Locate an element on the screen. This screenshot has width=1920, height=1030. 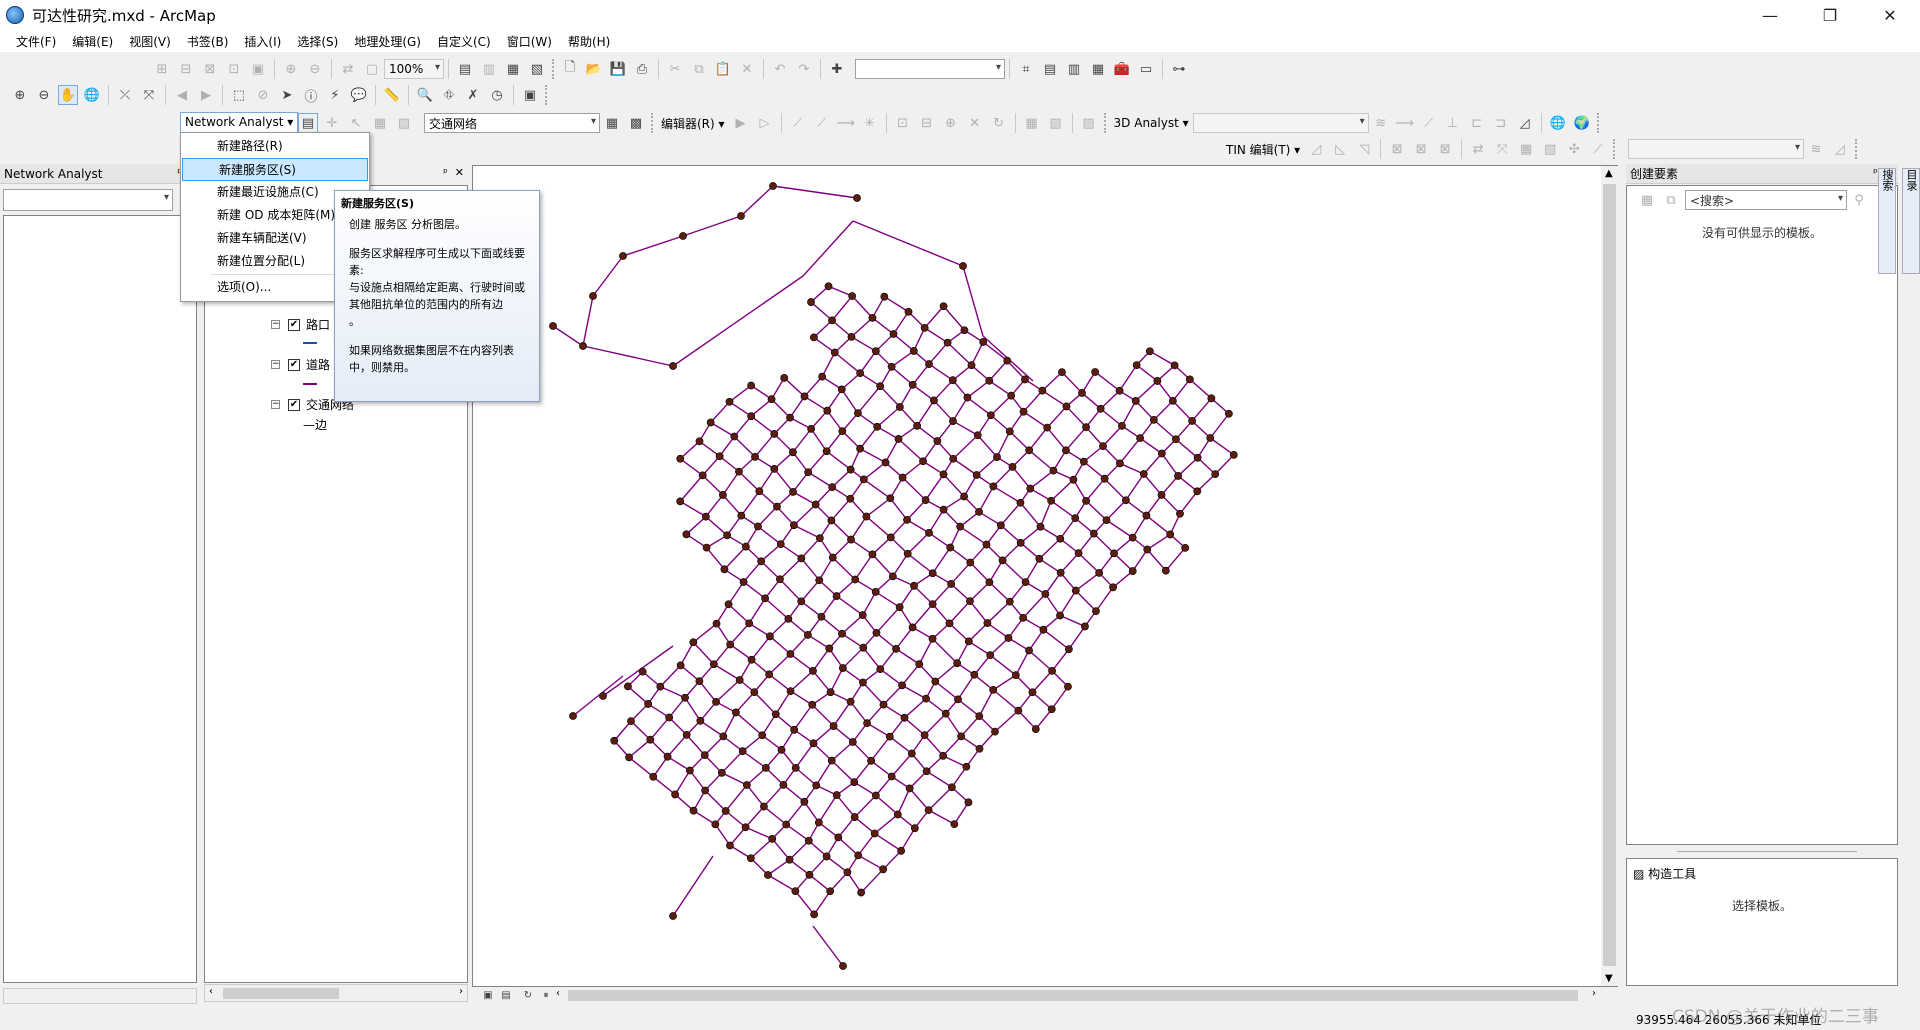
maximize-button: ❐ is located at coordinates (1830, 15).